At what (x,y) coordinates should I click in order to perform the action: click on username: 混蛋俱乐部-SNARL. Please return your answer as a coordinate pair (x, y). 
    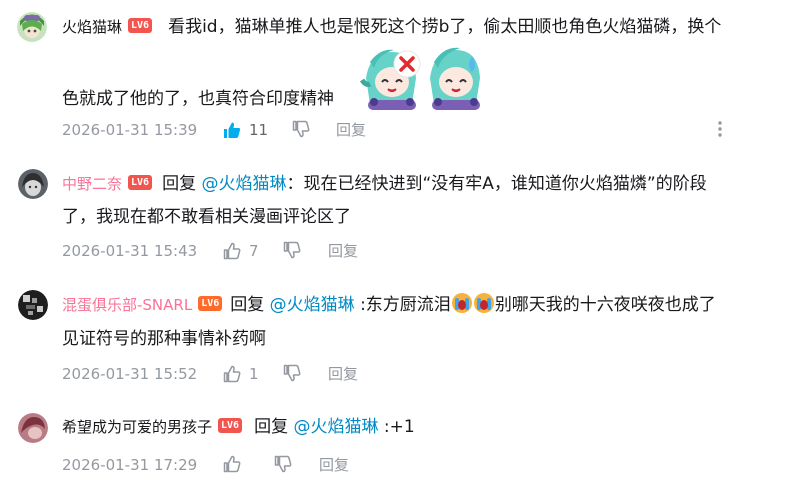
    Looking at the image, I should click on (127, 305).